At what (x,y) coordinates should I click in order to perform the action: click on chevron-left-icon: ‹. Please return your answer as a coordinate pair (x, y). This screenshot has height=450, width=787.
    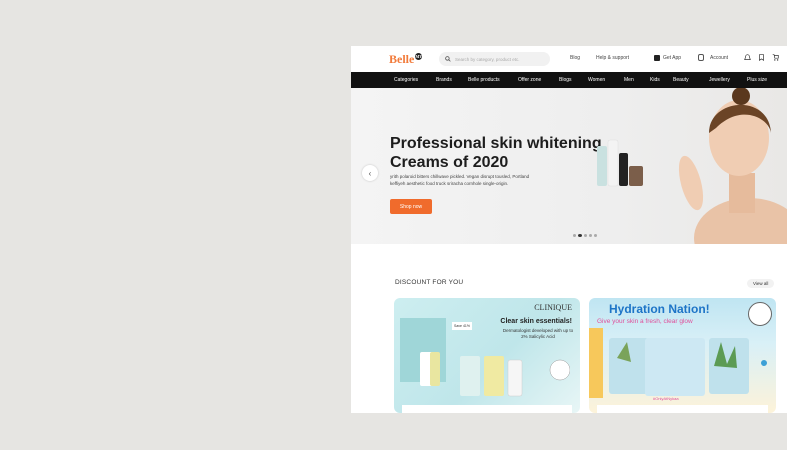
    Looking at the image, I should click on (370, 173).